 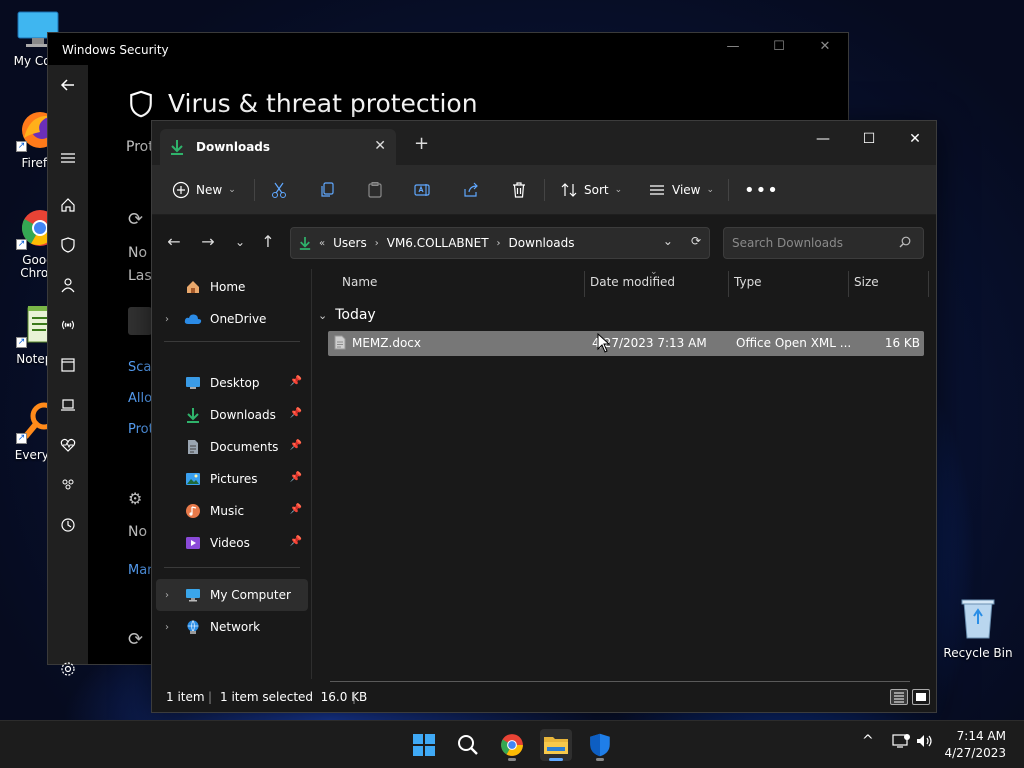 I want to click on cut-button, so click(x=279, y=190).